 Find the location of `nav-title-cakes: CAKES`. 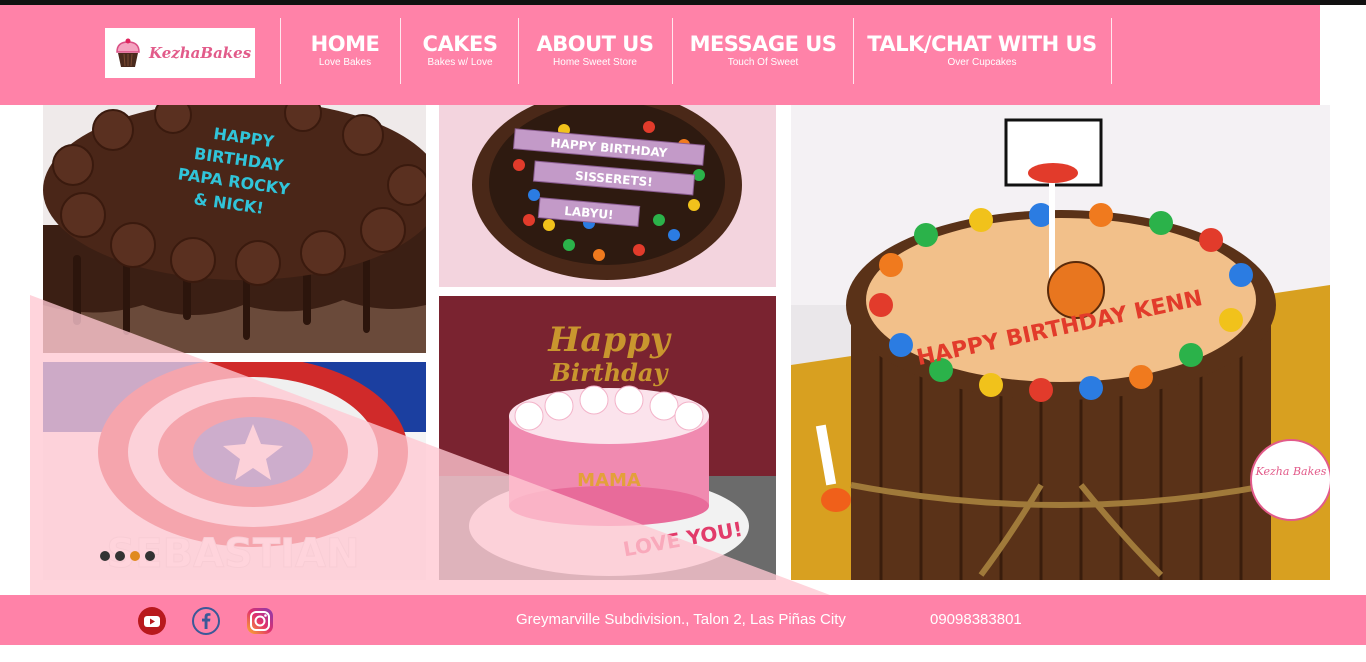

nav-title-cakes: CAKES is located at coordinates (460, 44).